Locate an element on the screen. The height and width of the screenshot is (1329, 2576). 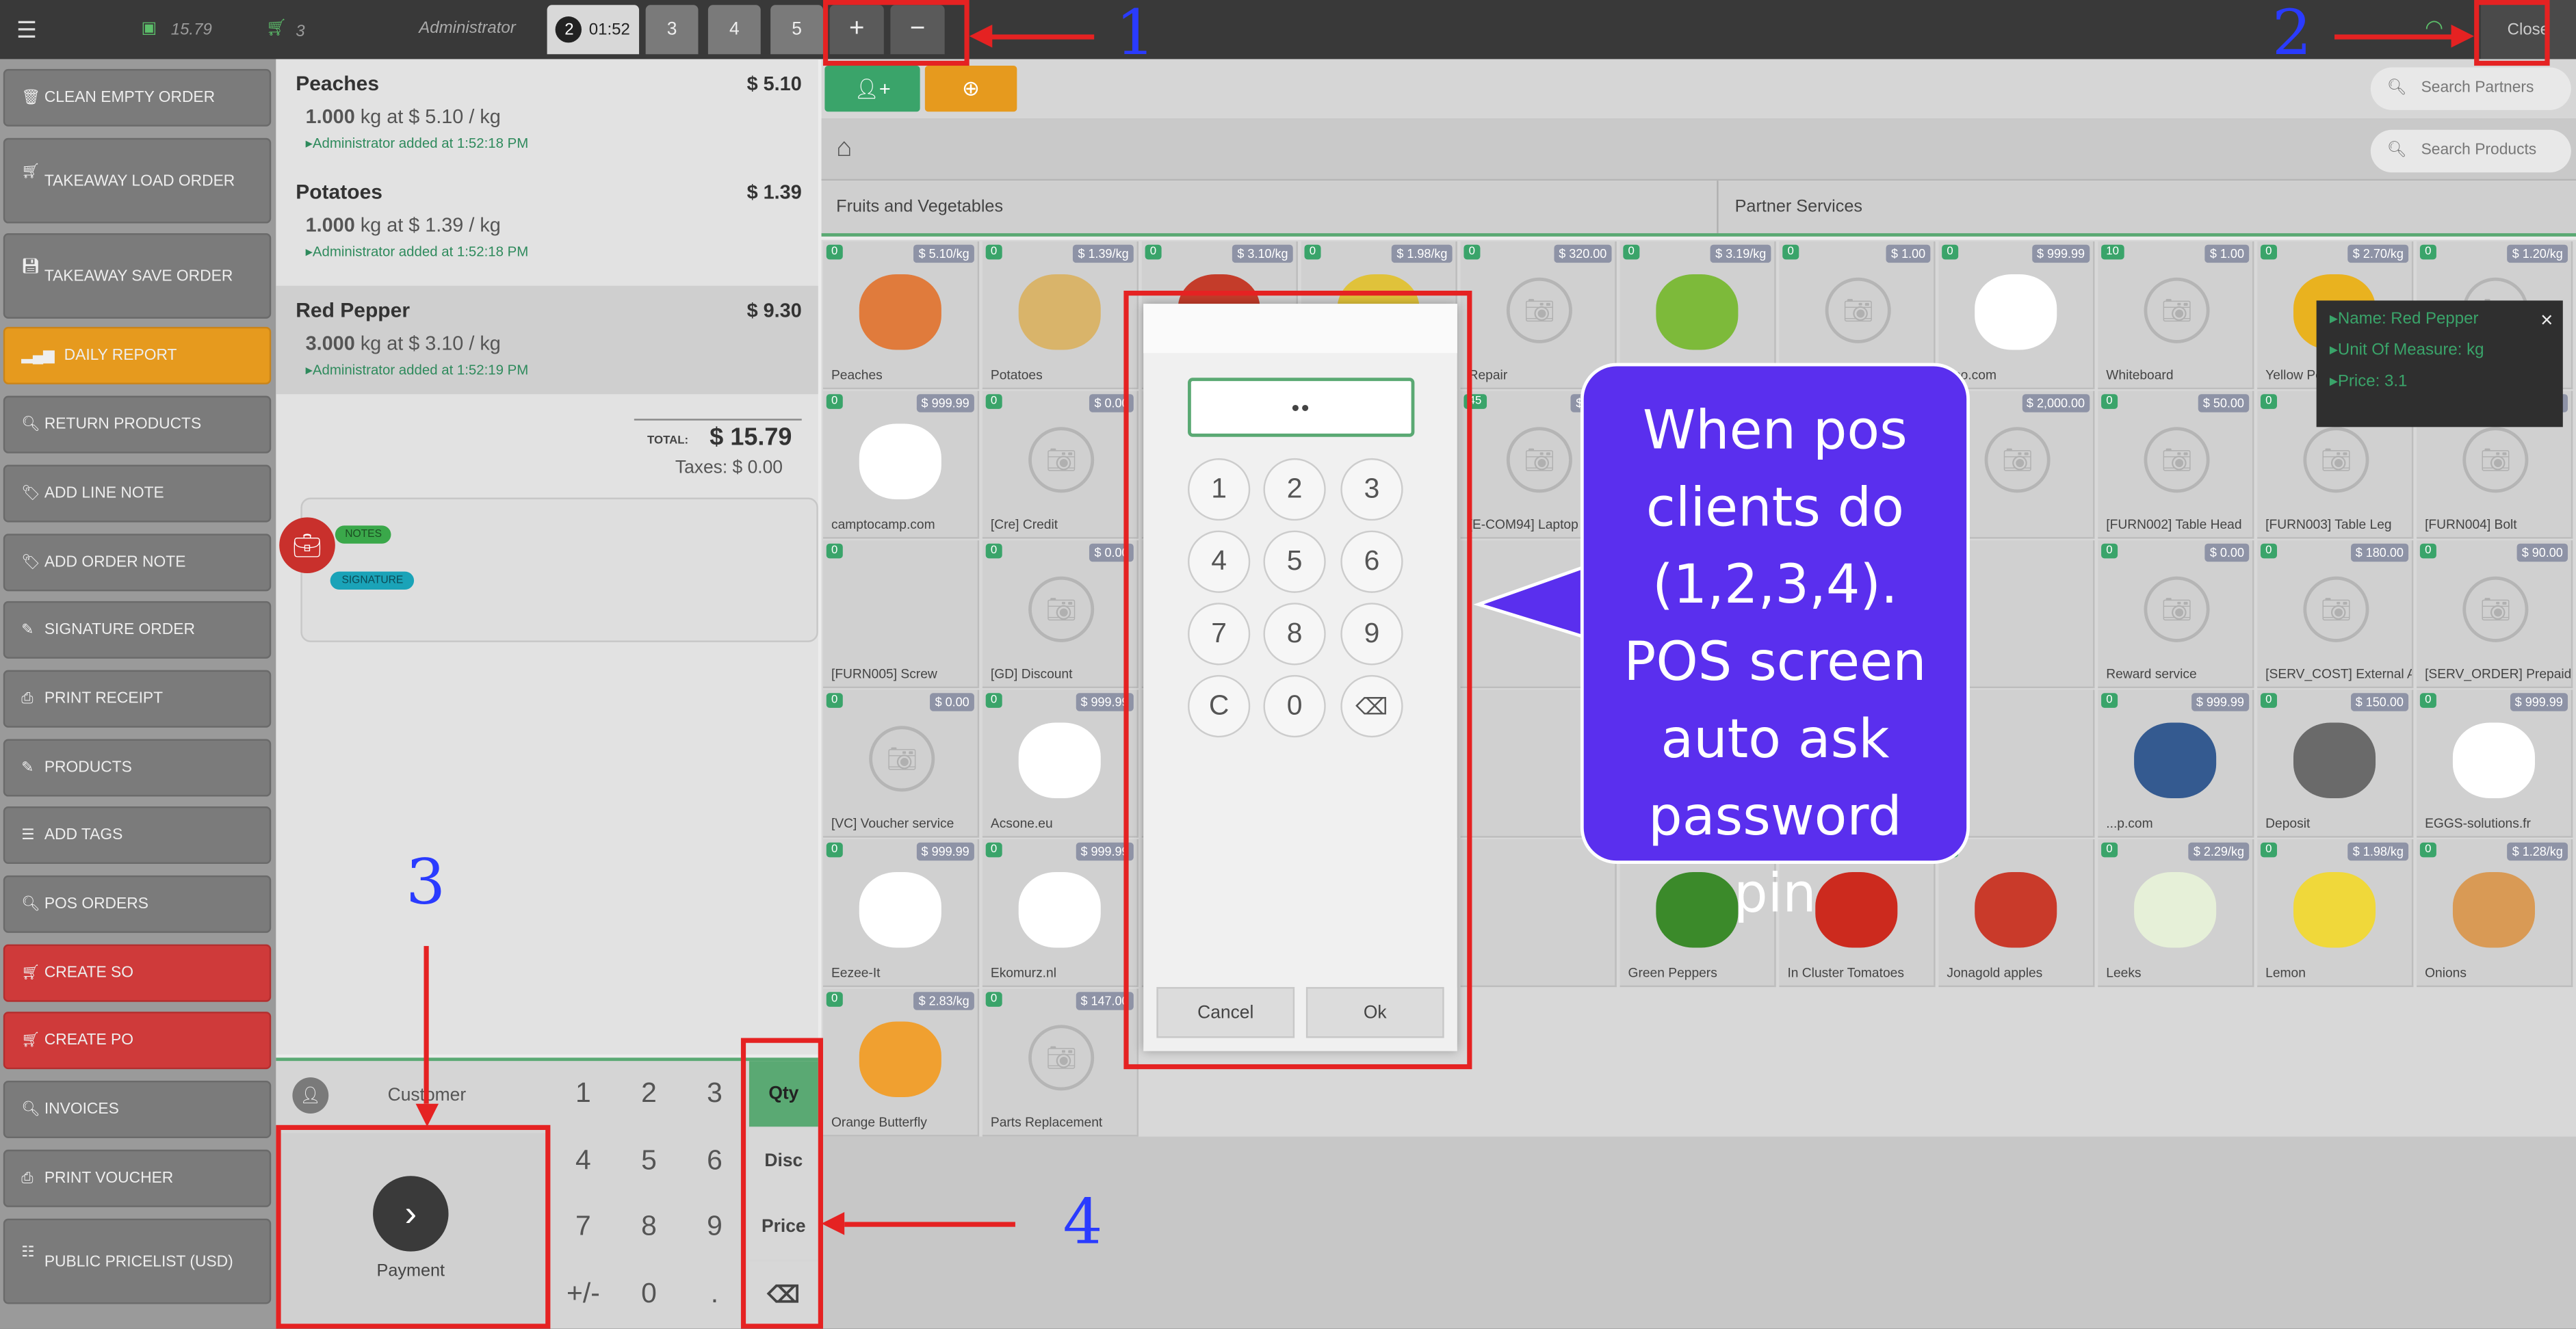
product-card: 0 [FURN005] Screw is located at coordinates (901, 614).